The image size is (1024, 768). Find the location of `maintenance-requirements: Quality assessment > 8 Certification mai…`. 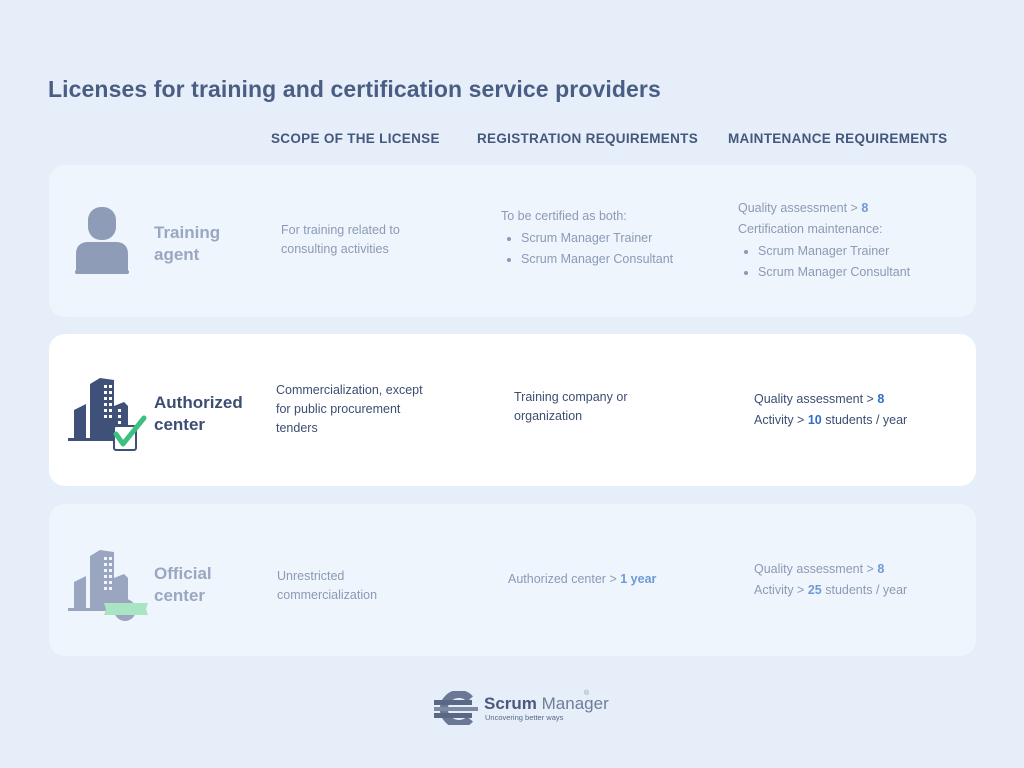

maintenance-requirements: Quality assessment > 8 Certification mai… is located at coordinates (824, 241).